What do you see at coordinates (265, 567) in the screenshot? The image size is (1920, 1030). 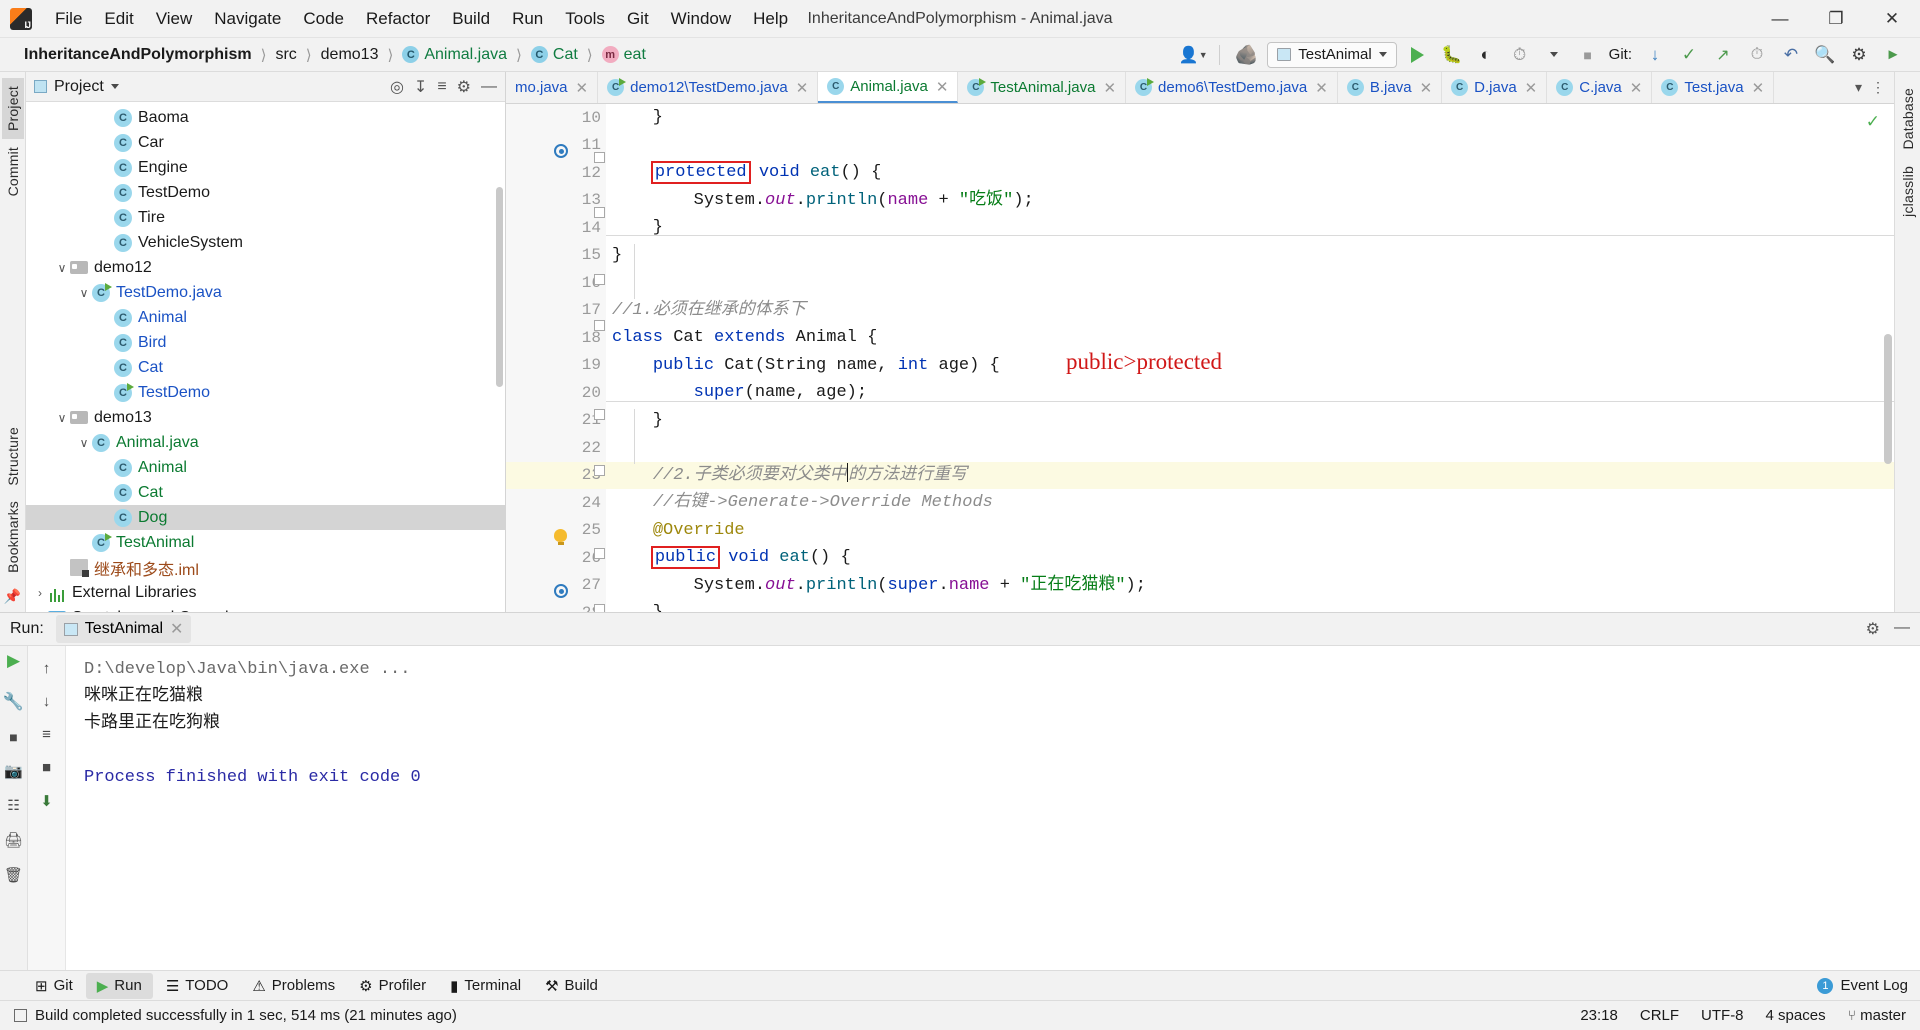 I see `tree-item--iml: 继承和多态.iml` at bounding box center [265, 567].